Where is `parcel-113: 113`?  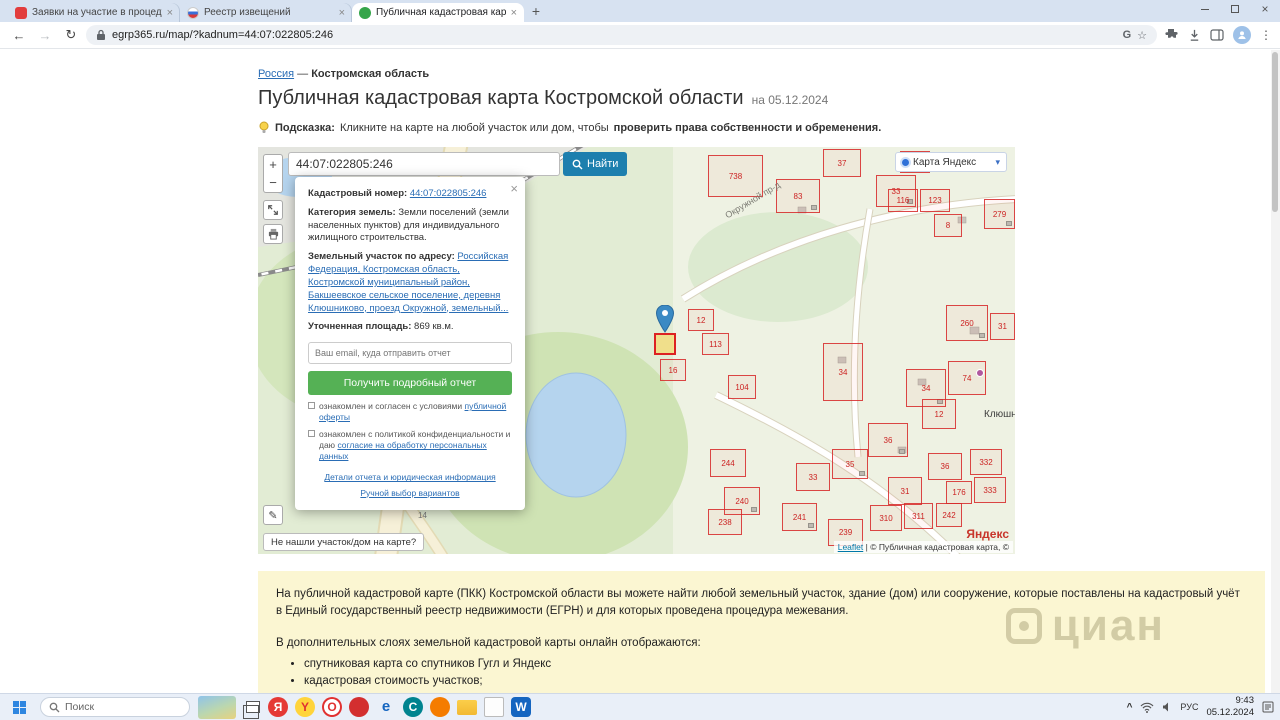 parcel-113: 113 is located at coordinates (715, 344).